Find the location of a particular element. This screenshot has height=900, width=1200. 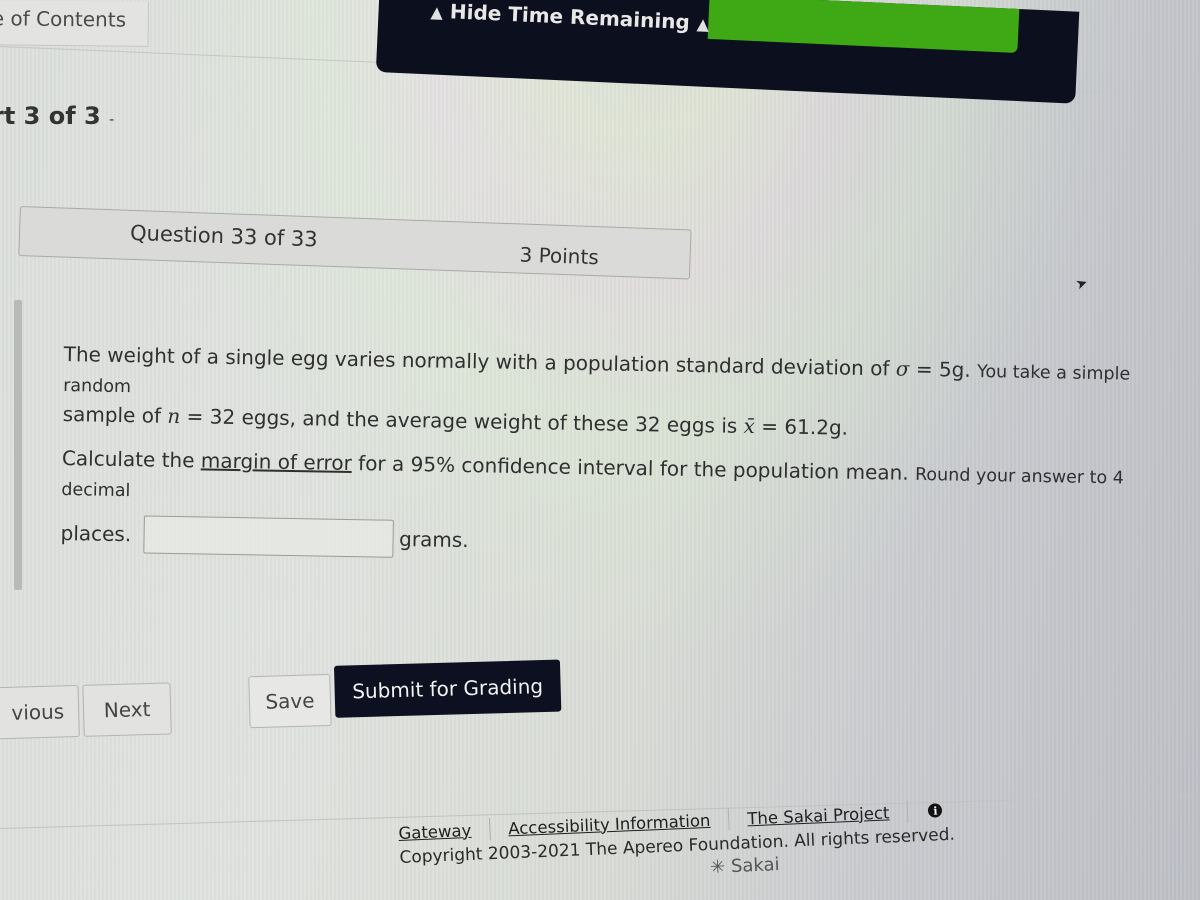

navigation-buttons: vious Next Save Submit for Grading is located at coordinates (296, 698).